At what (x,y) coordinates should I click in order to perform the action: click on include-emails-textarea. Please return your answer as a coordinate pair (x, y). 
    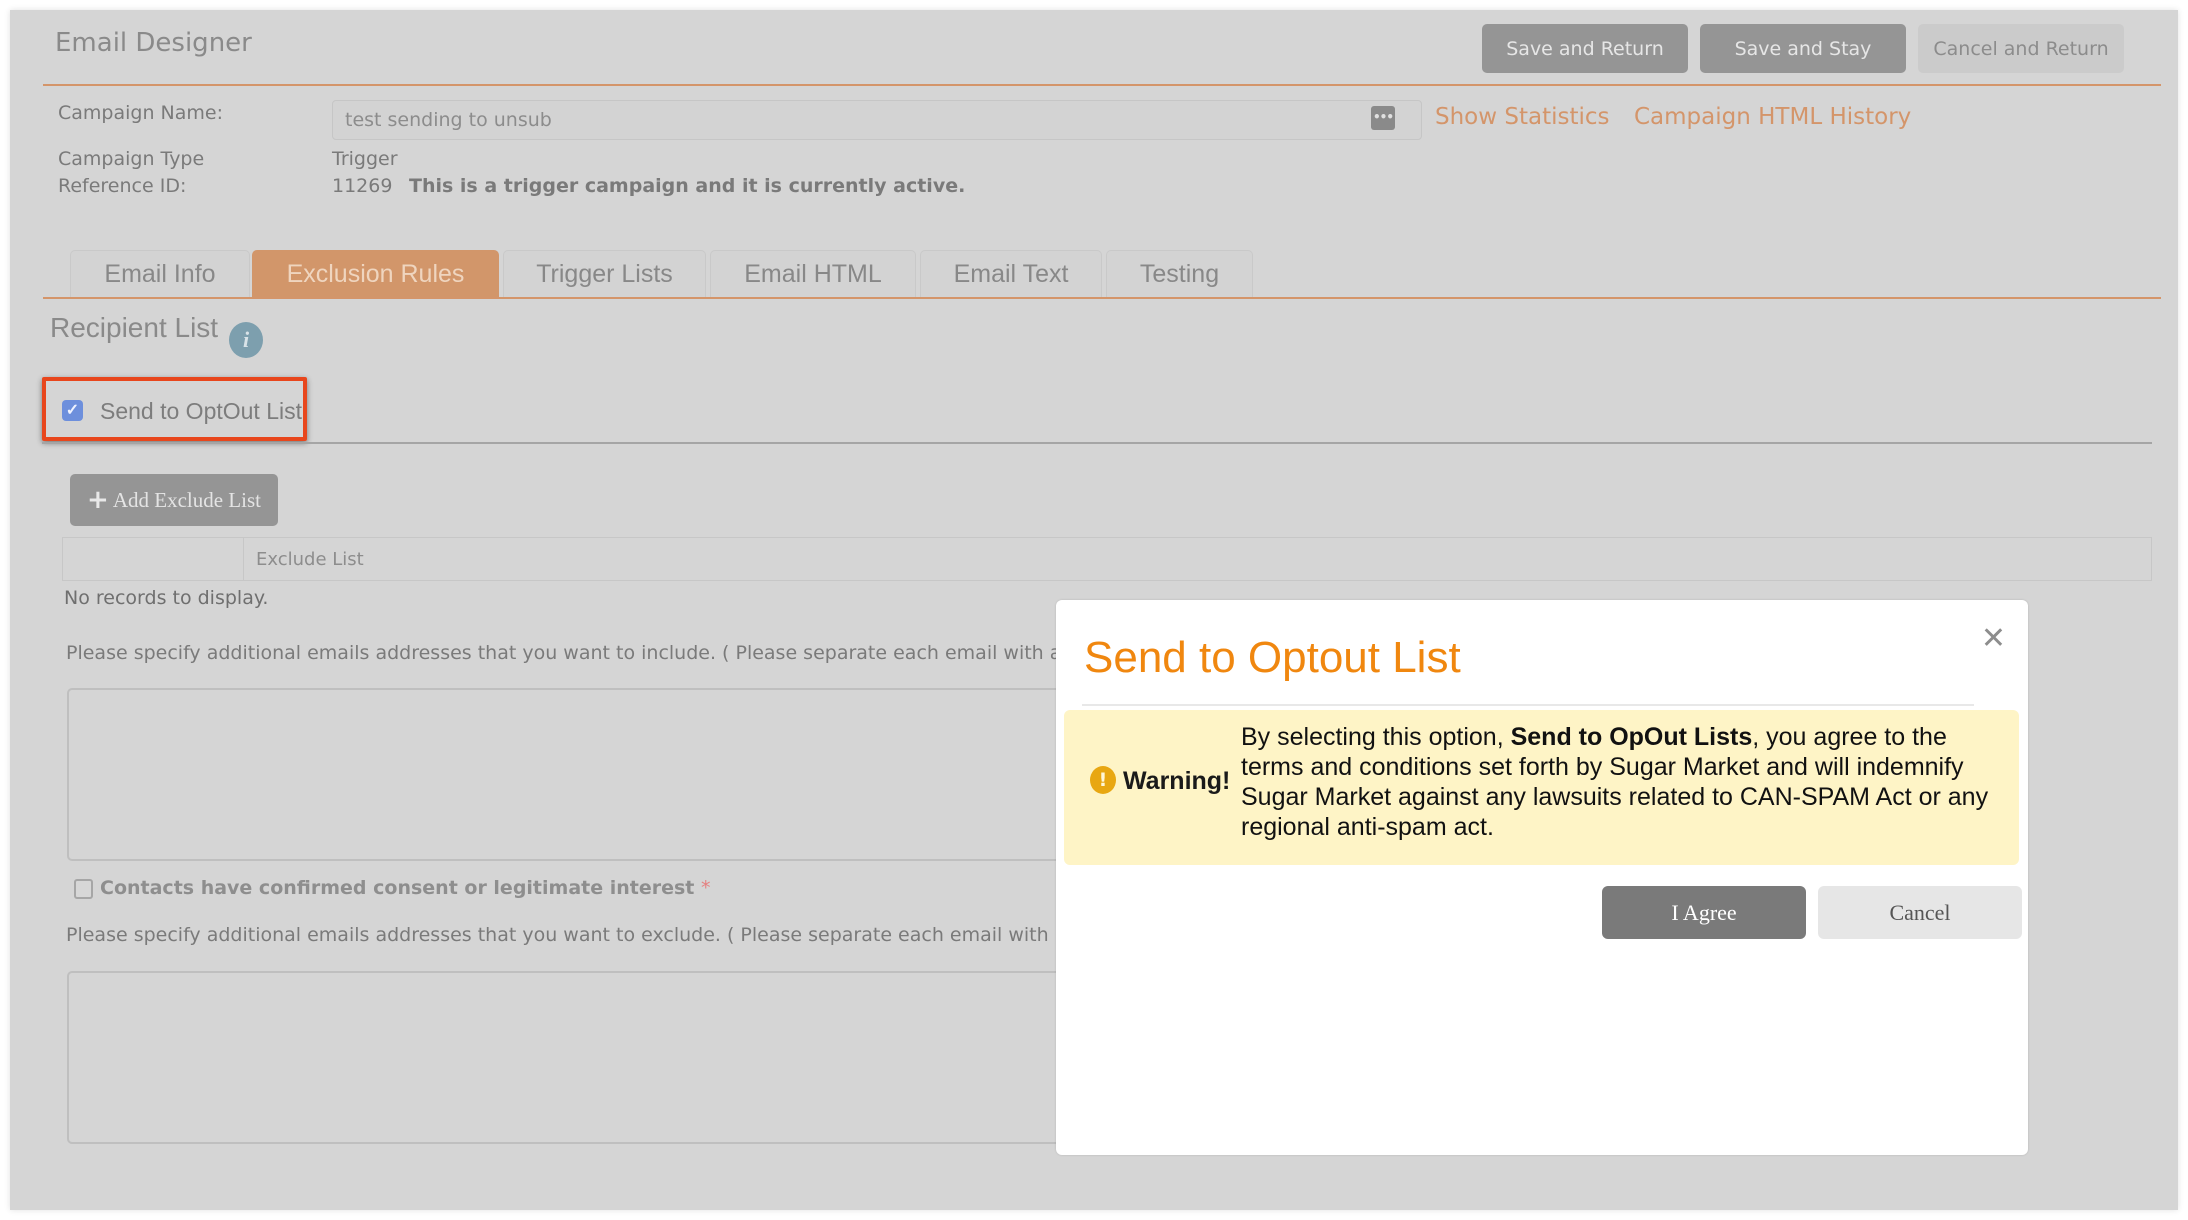
    Looking at the image, I should click on (587, 774).